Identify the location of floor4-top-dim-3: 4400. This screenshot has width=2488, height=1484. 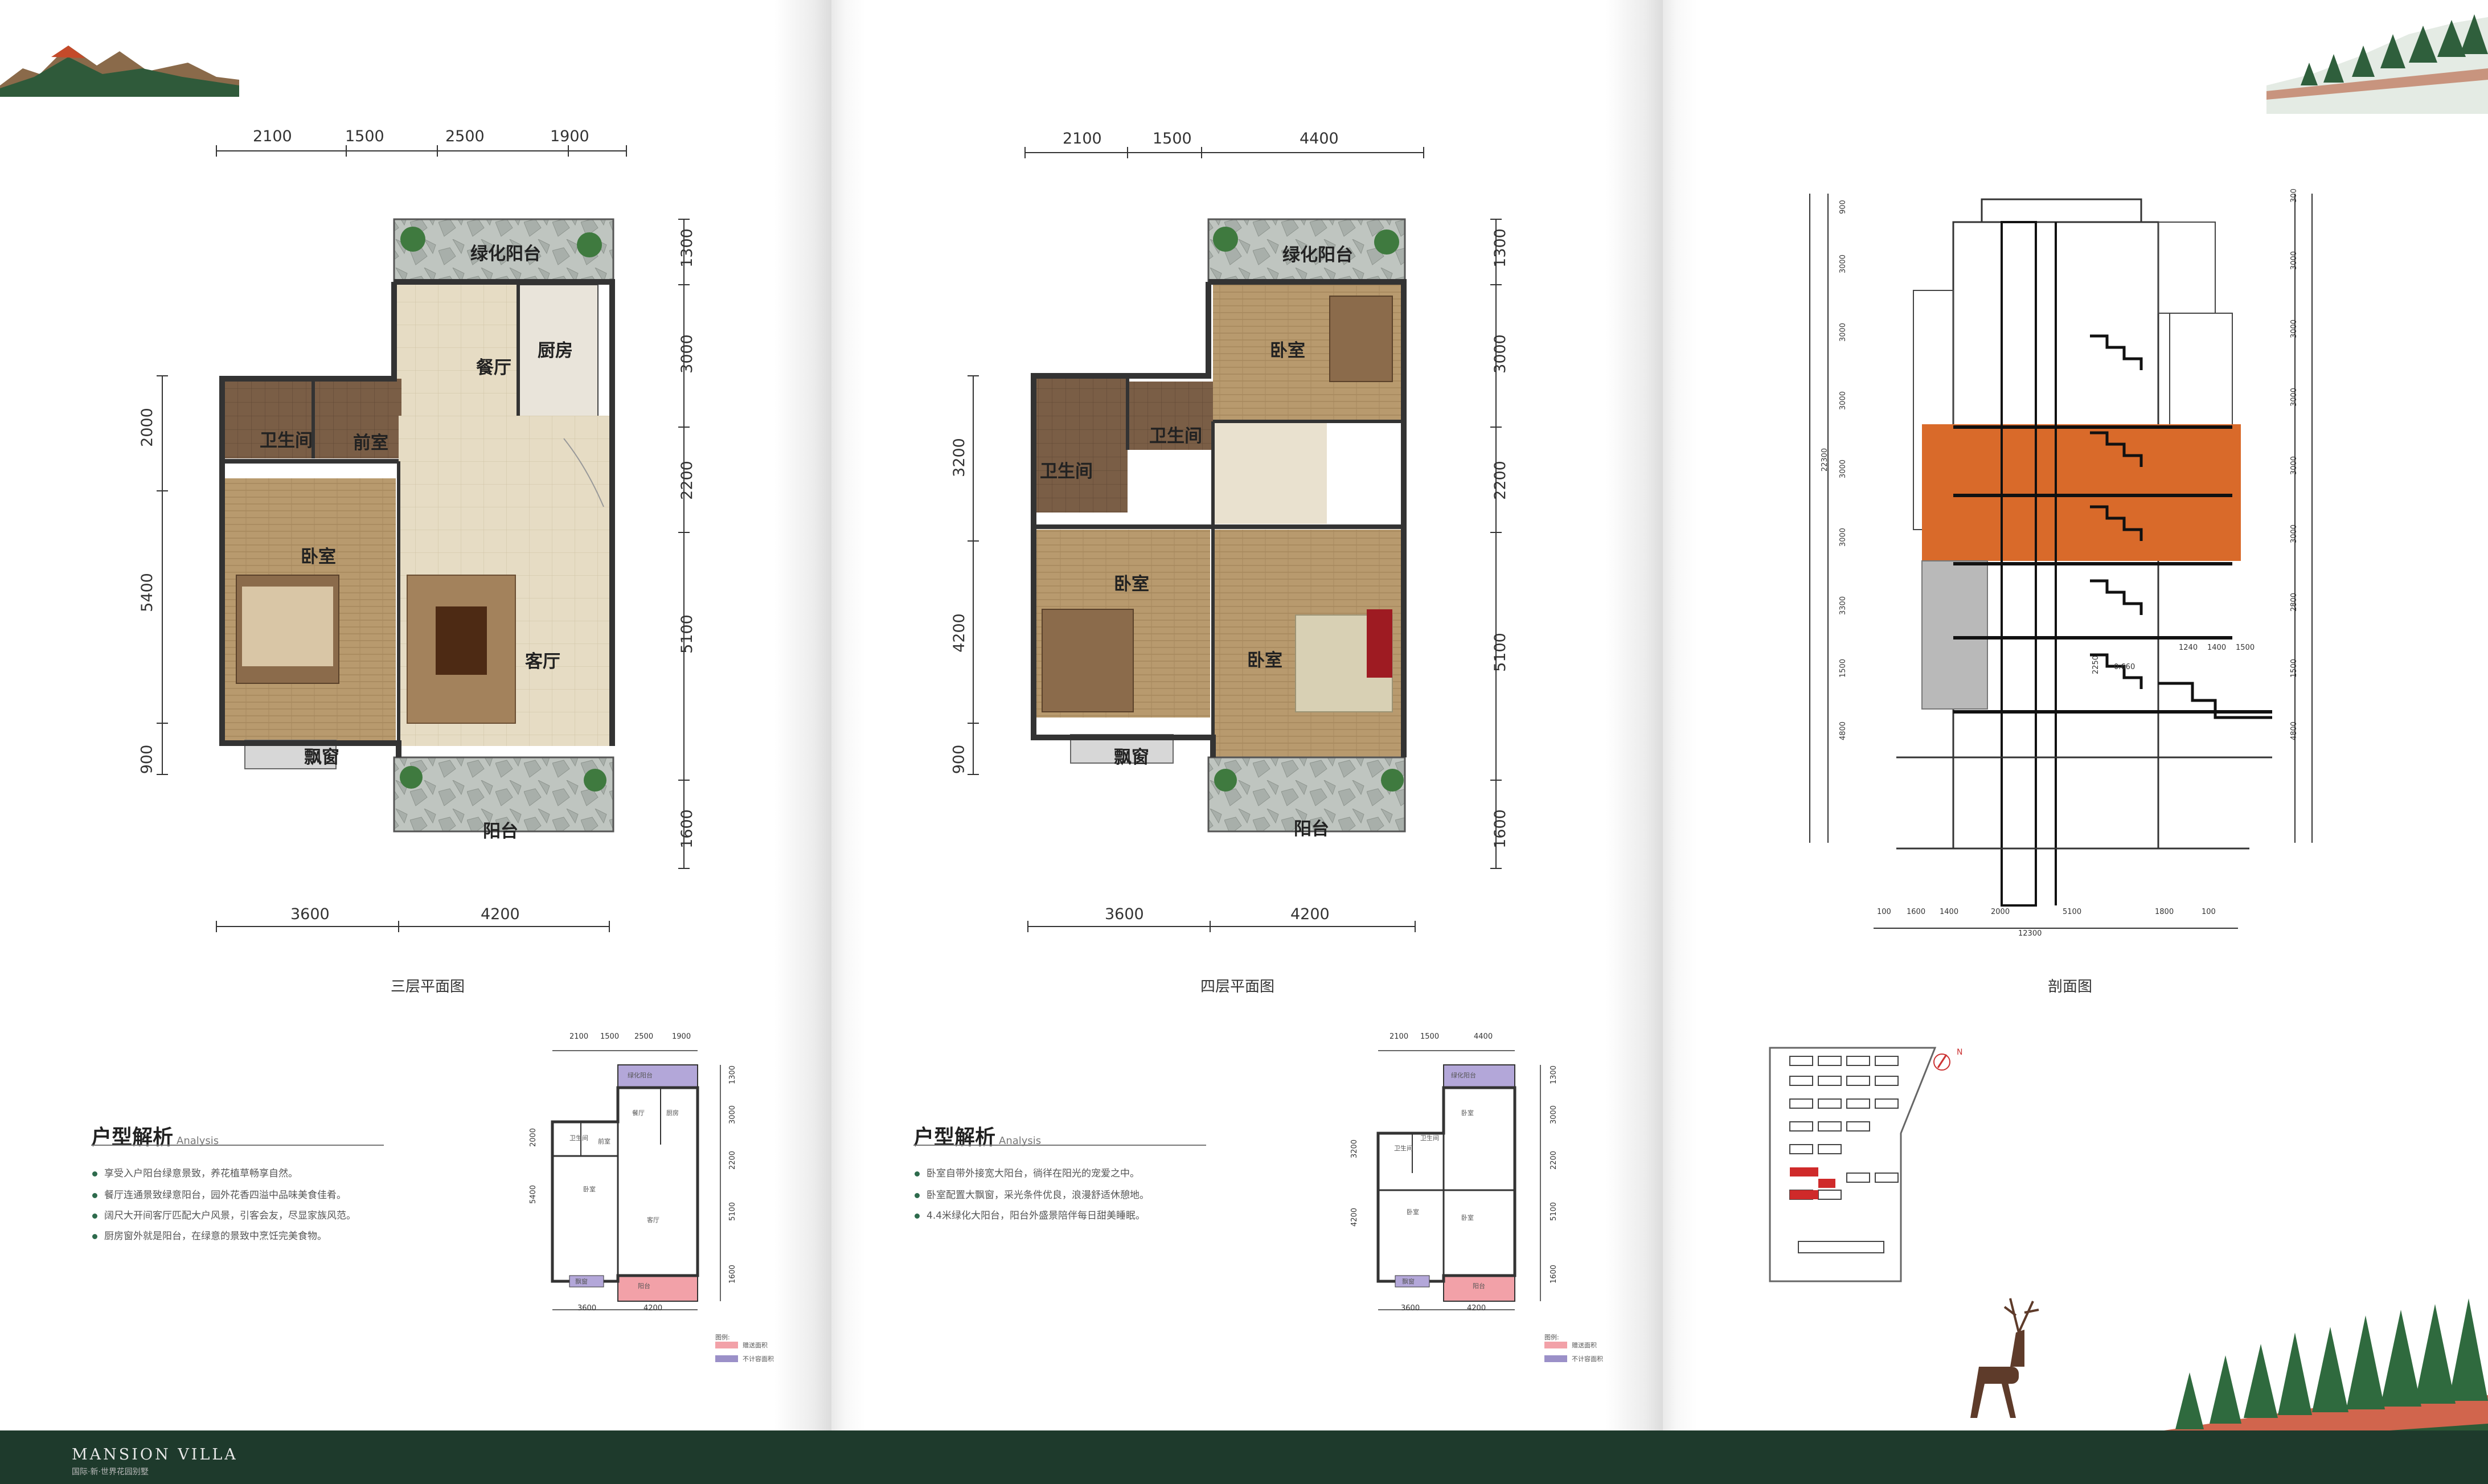
(1319, 138).